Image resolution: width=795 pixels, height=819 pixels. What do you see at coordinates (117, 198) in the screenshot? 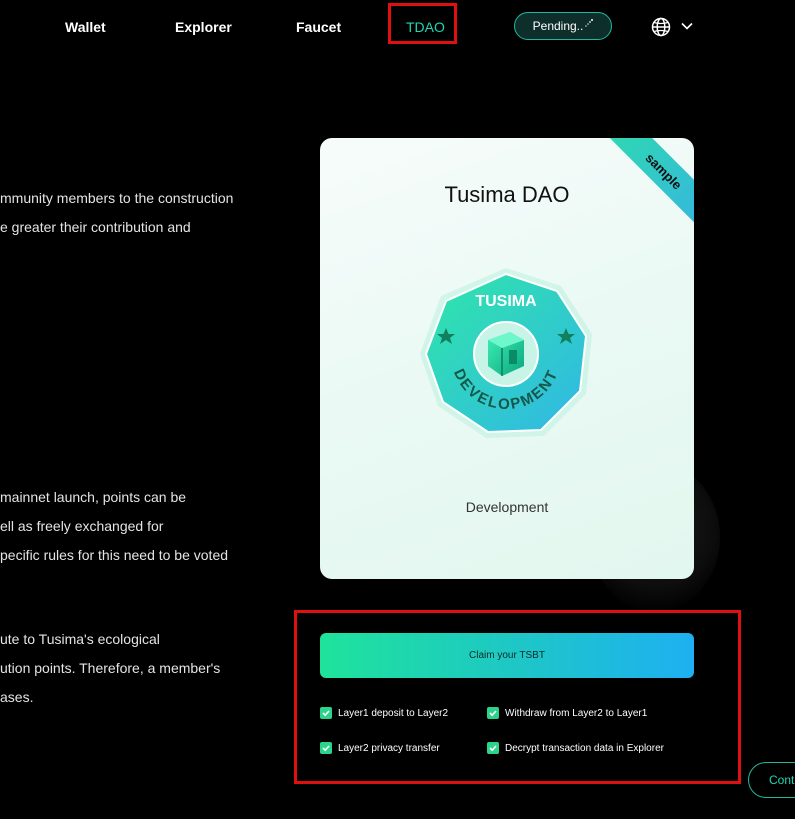
I see `text-line: mmunity members to the construction` at bounding box center [117, 198].